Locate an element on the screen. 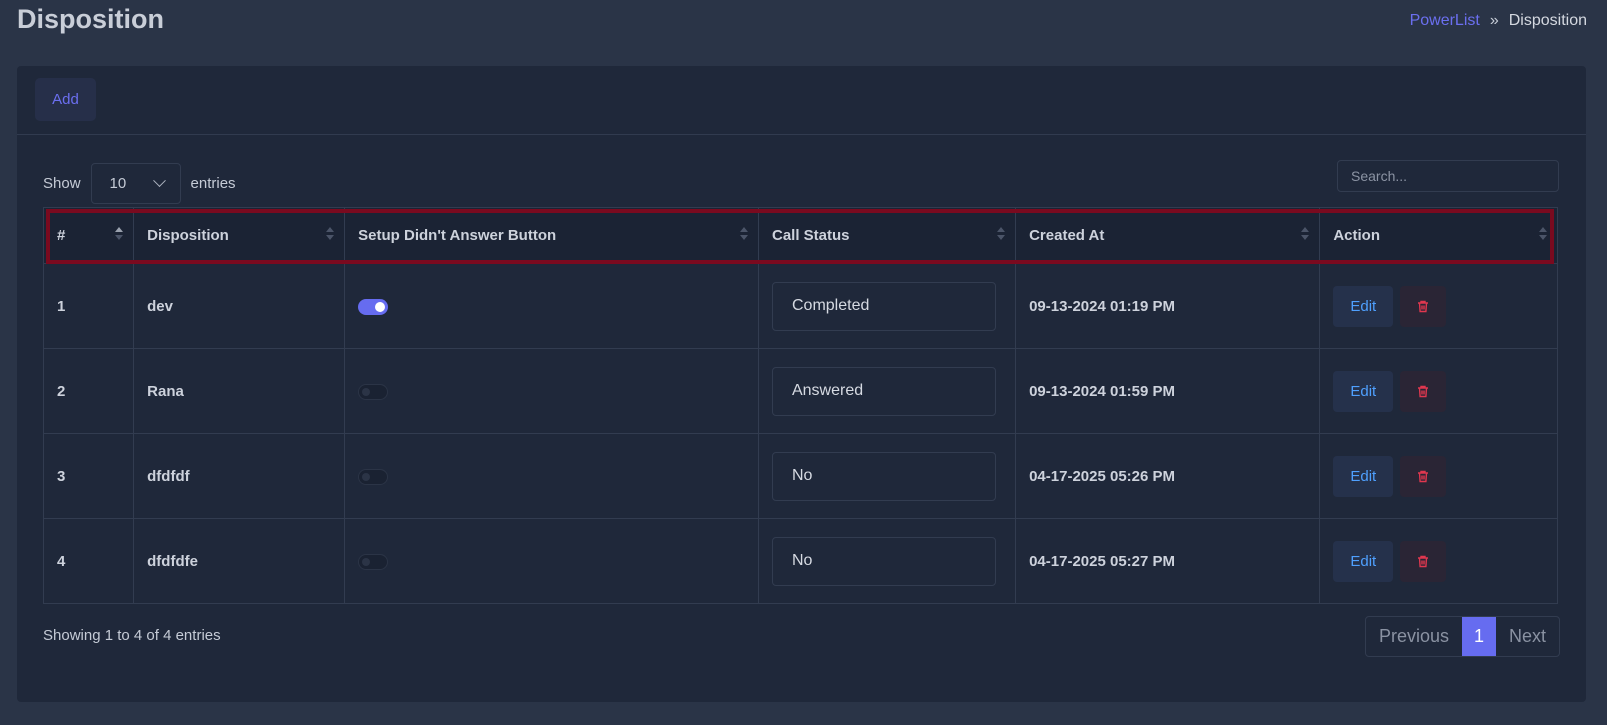  chevron-down-icon is located at coordinates (159, 181).